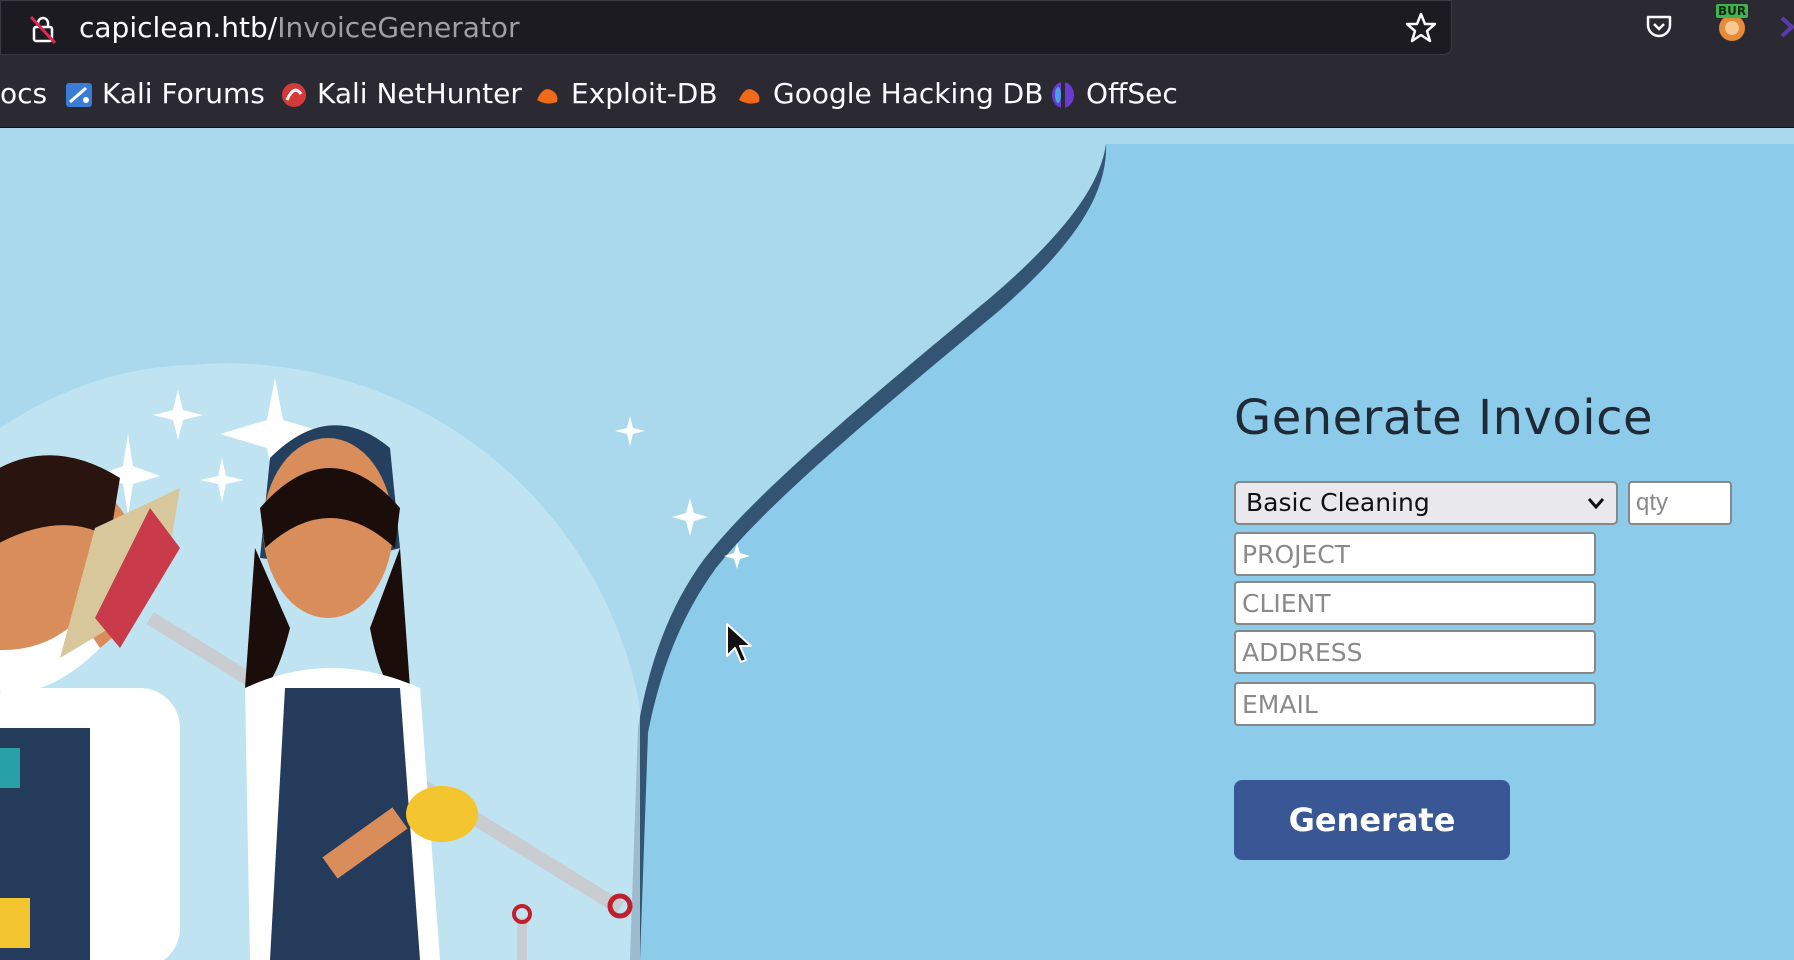  I want to click on service-select-value: Basic Cleaning, so click(1338, 502).